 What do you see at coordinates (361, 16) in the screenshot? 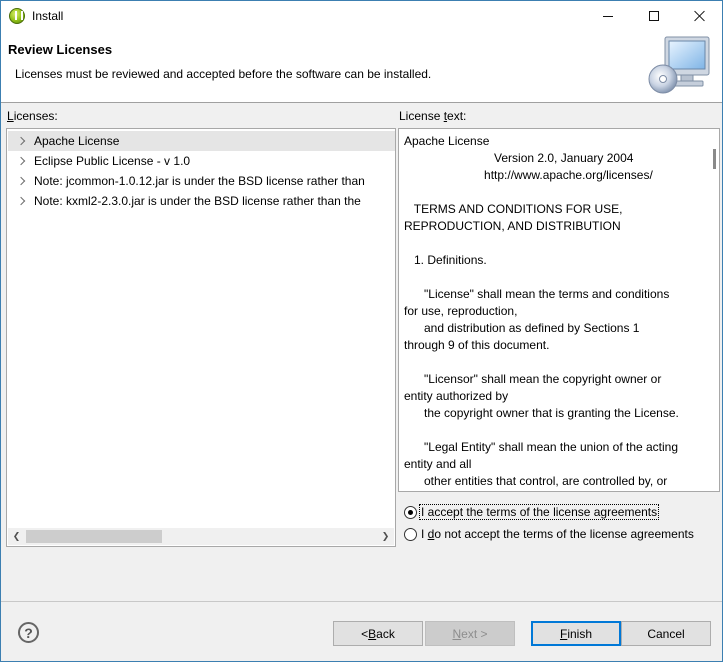
I see `title-bar: Install` at bounding box center [361, 16].